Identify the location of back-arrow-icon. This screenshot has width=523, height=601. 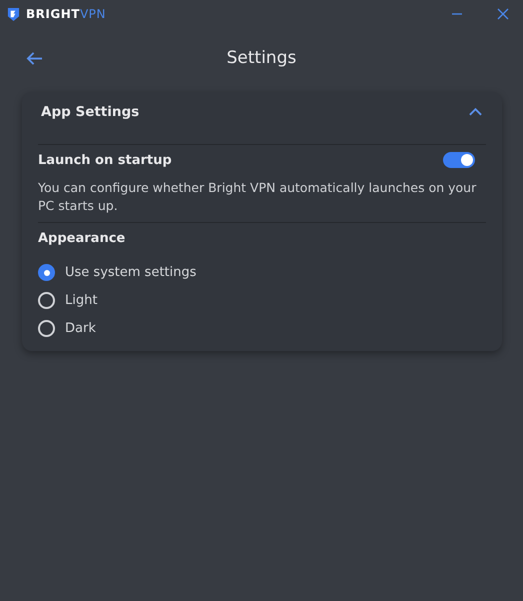
(34, 58).